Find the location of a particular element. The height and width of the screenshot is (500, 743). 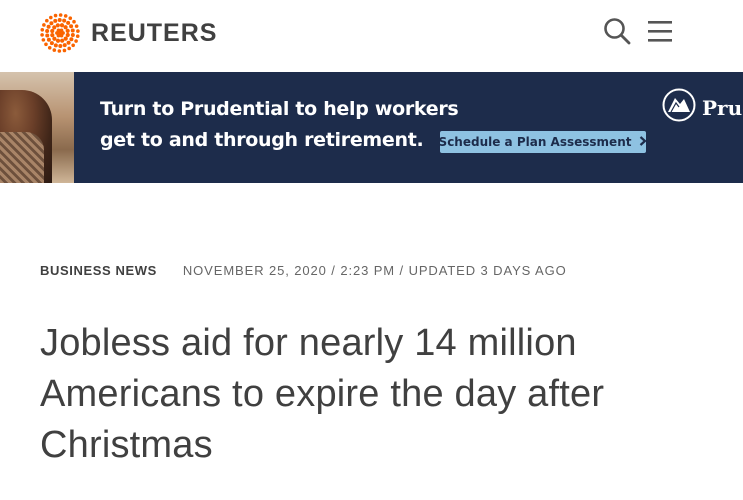

ad-headline-line1: Turn to Prudential to help workers is located at coordinates (279, 109).